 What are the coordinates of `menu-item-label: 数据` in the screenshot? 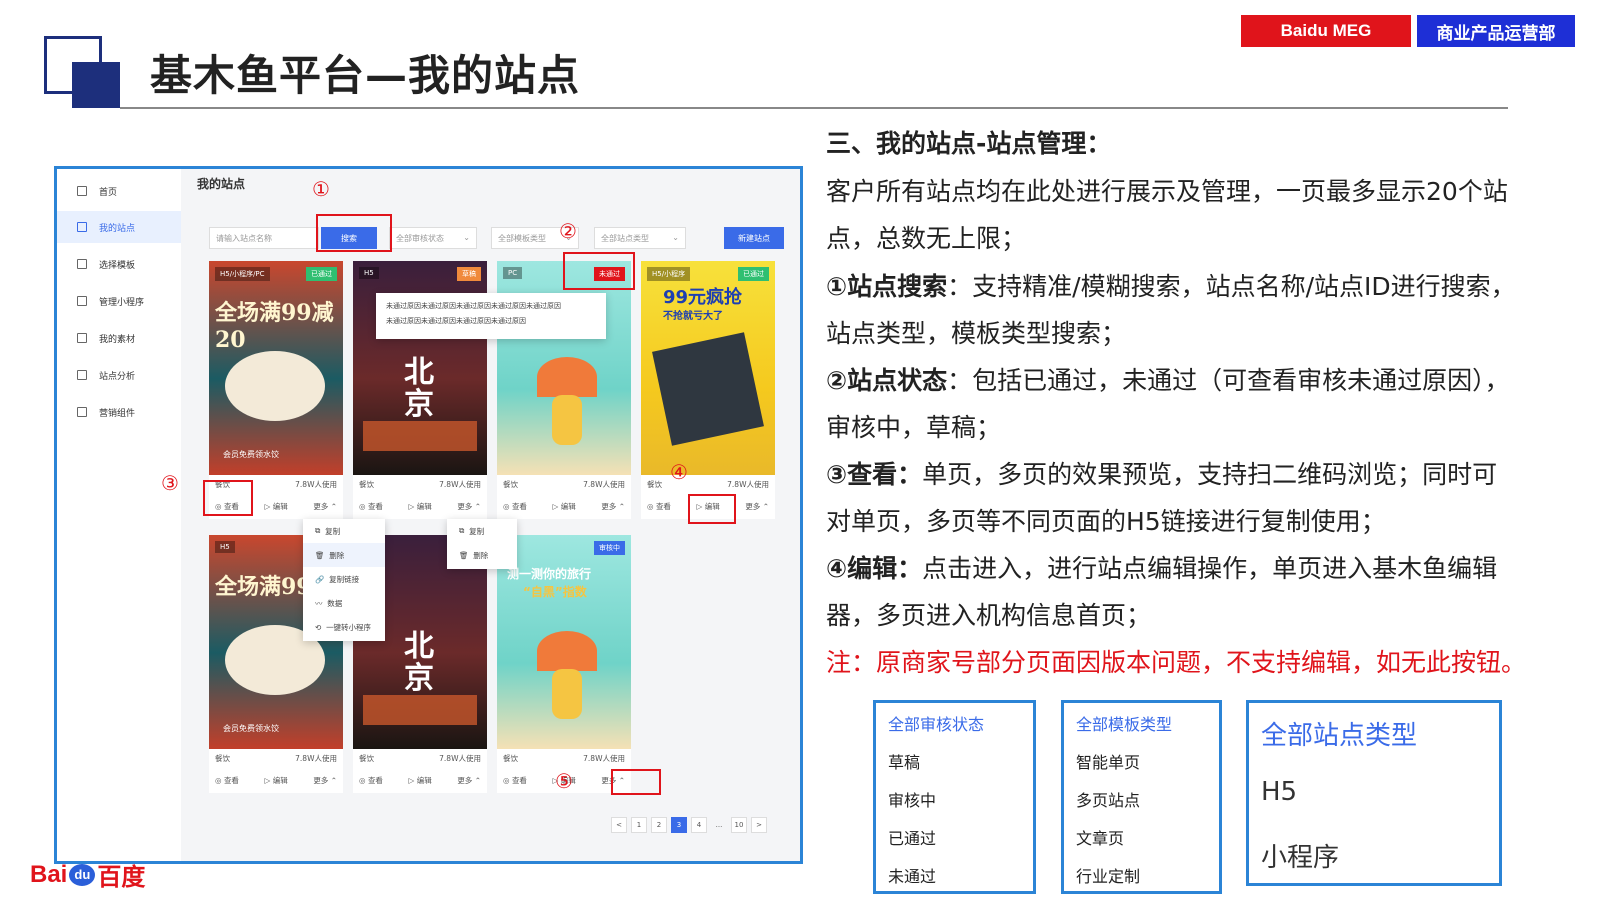 It's located at (335, 603).